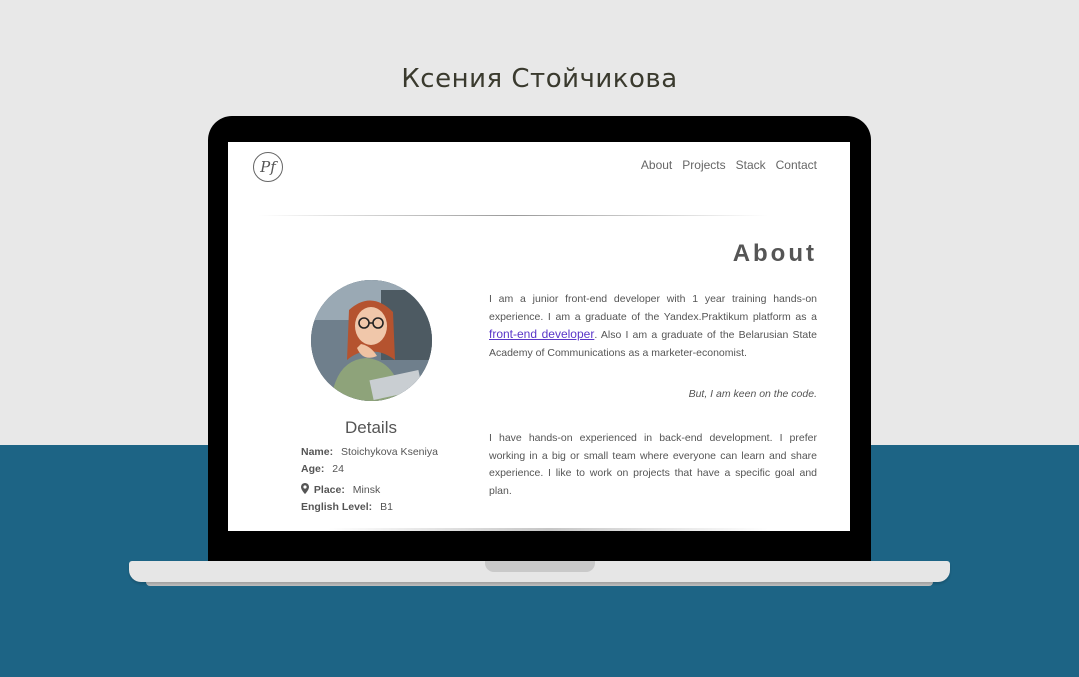  Describe the element at coordinates (313, 469) in the screenshot. I see `detail-age-label: Age:` at that location.